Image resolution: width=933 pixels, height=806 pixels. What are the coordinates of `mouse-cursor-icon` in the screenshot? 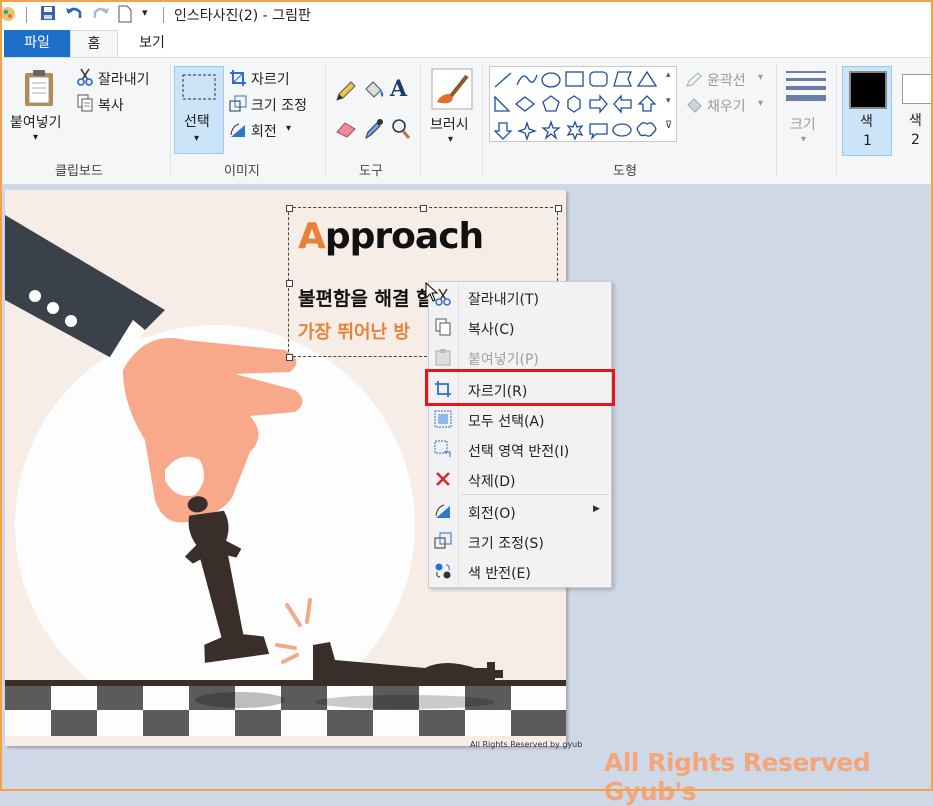 It's located at (432, 293).